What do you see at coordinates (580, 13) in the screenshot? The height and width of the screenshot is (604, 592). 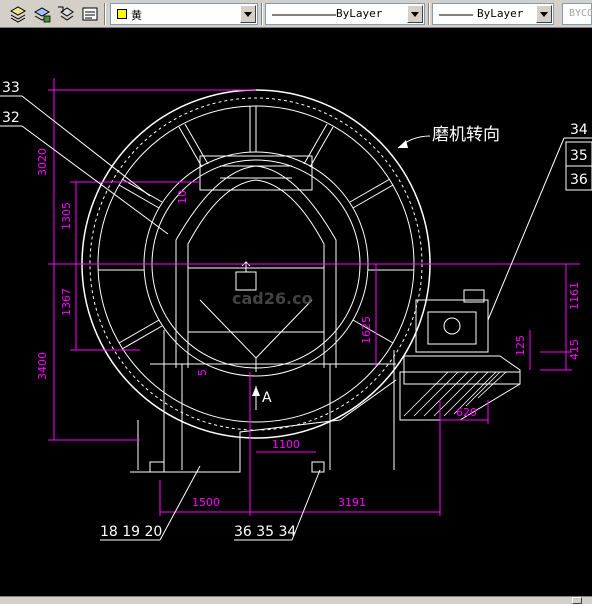 I see `color-value: BYCO` at bounding box center [580, 13].